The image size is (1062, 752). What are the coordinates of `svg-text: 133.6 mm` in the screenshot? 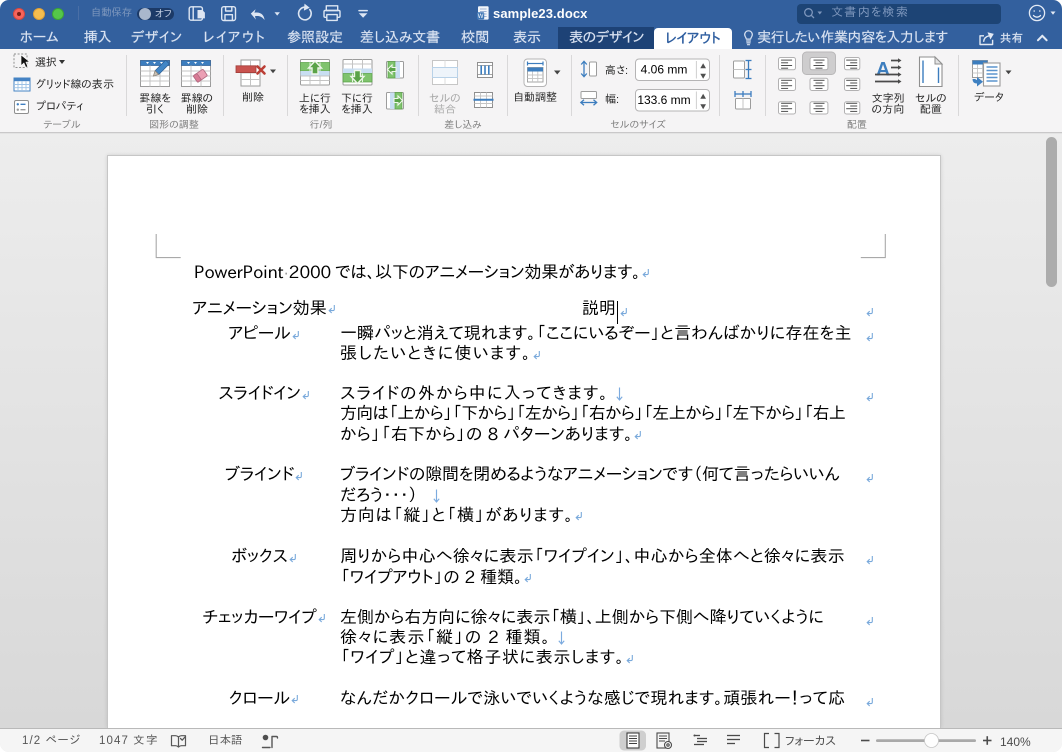 It's located at (663, 100).